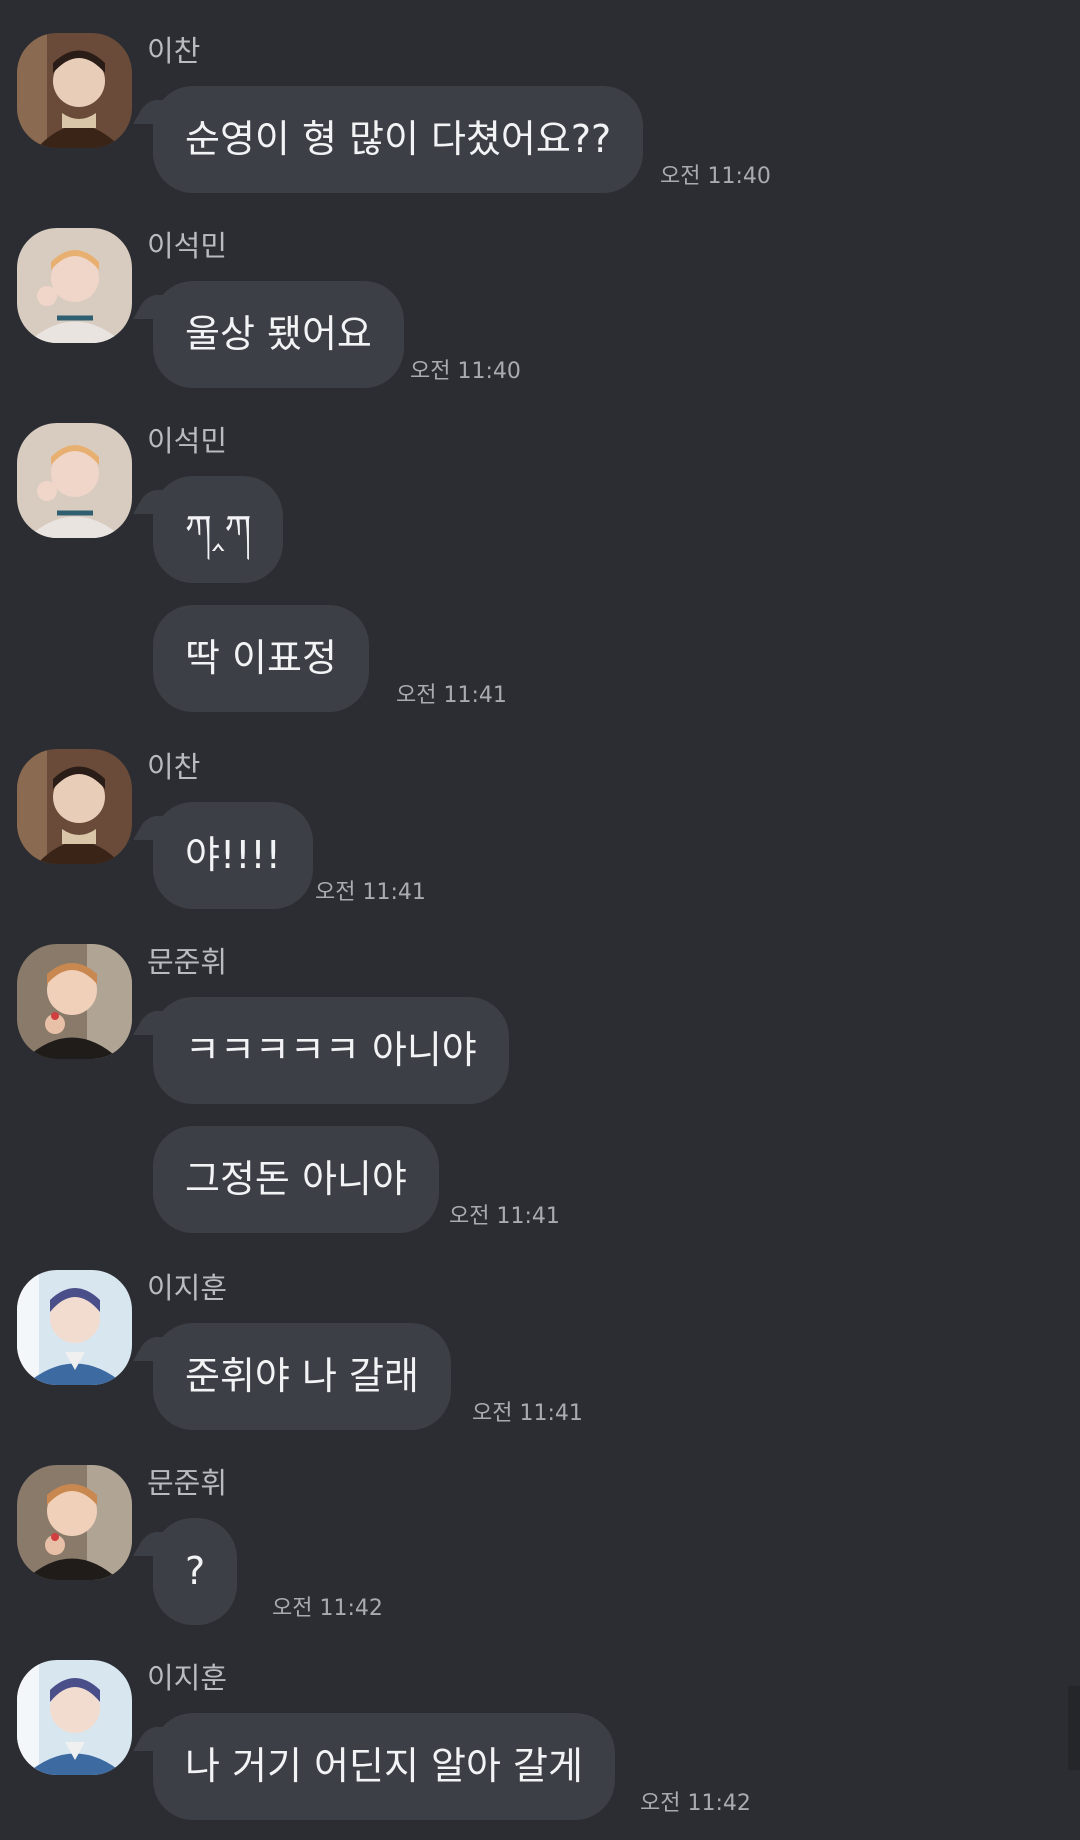 The height and width of the screenshot is (1840, 1080). Describe the element at coordinates (195, 1571) in the screenshot. I see `message-bubble: ?` at that location.